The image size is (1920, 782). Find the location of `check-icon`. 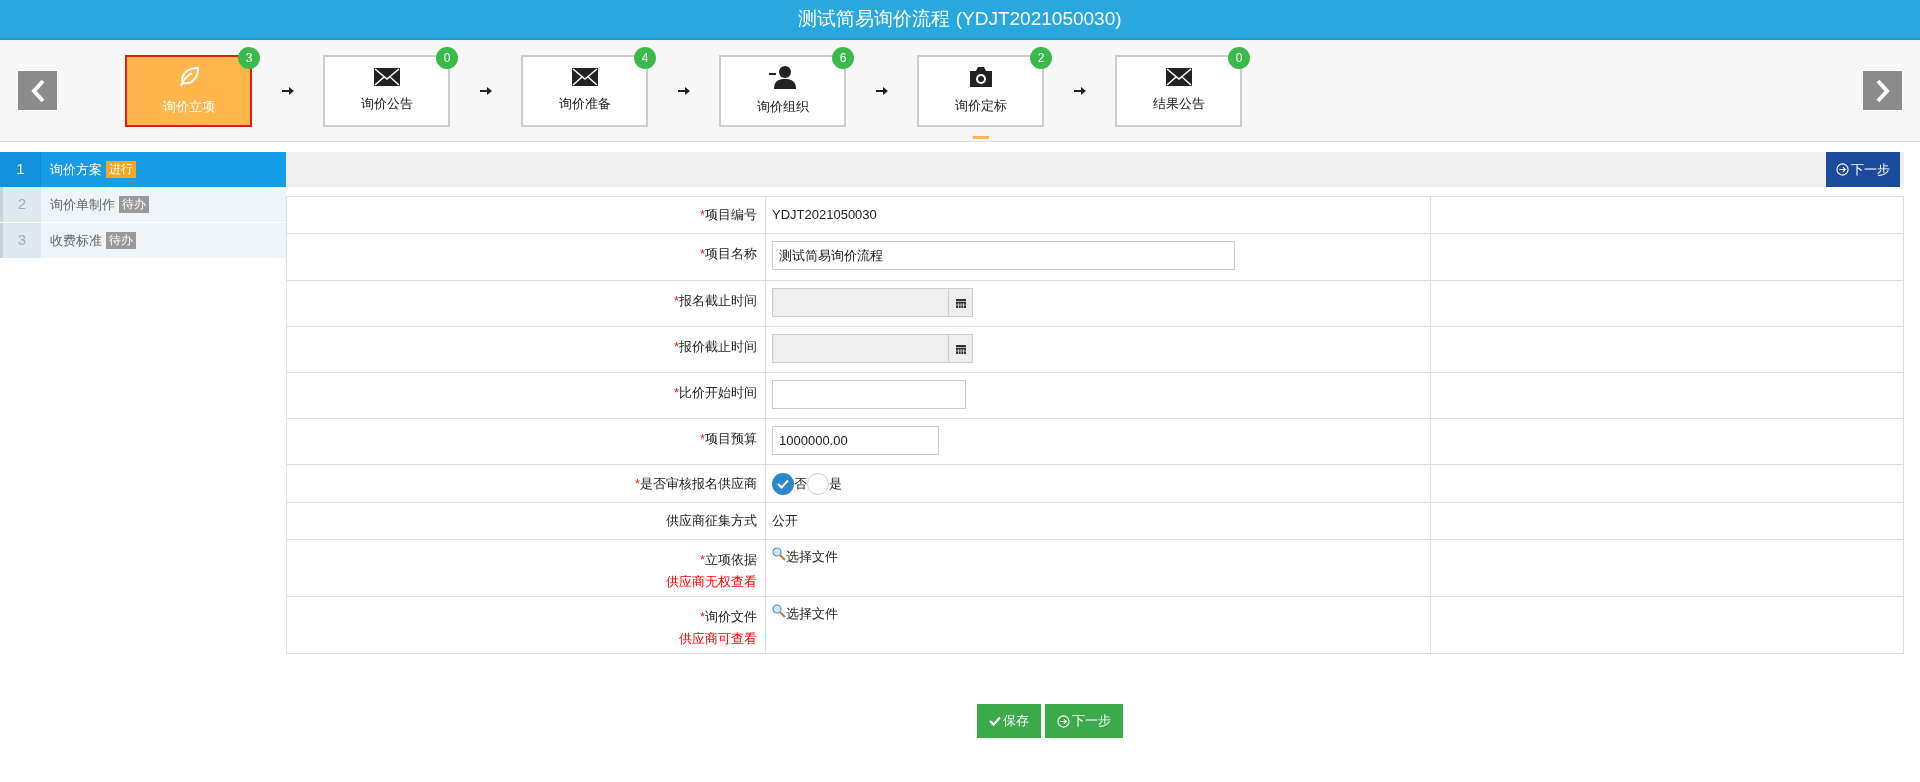

check-icon is located at coordinates (995, 721).